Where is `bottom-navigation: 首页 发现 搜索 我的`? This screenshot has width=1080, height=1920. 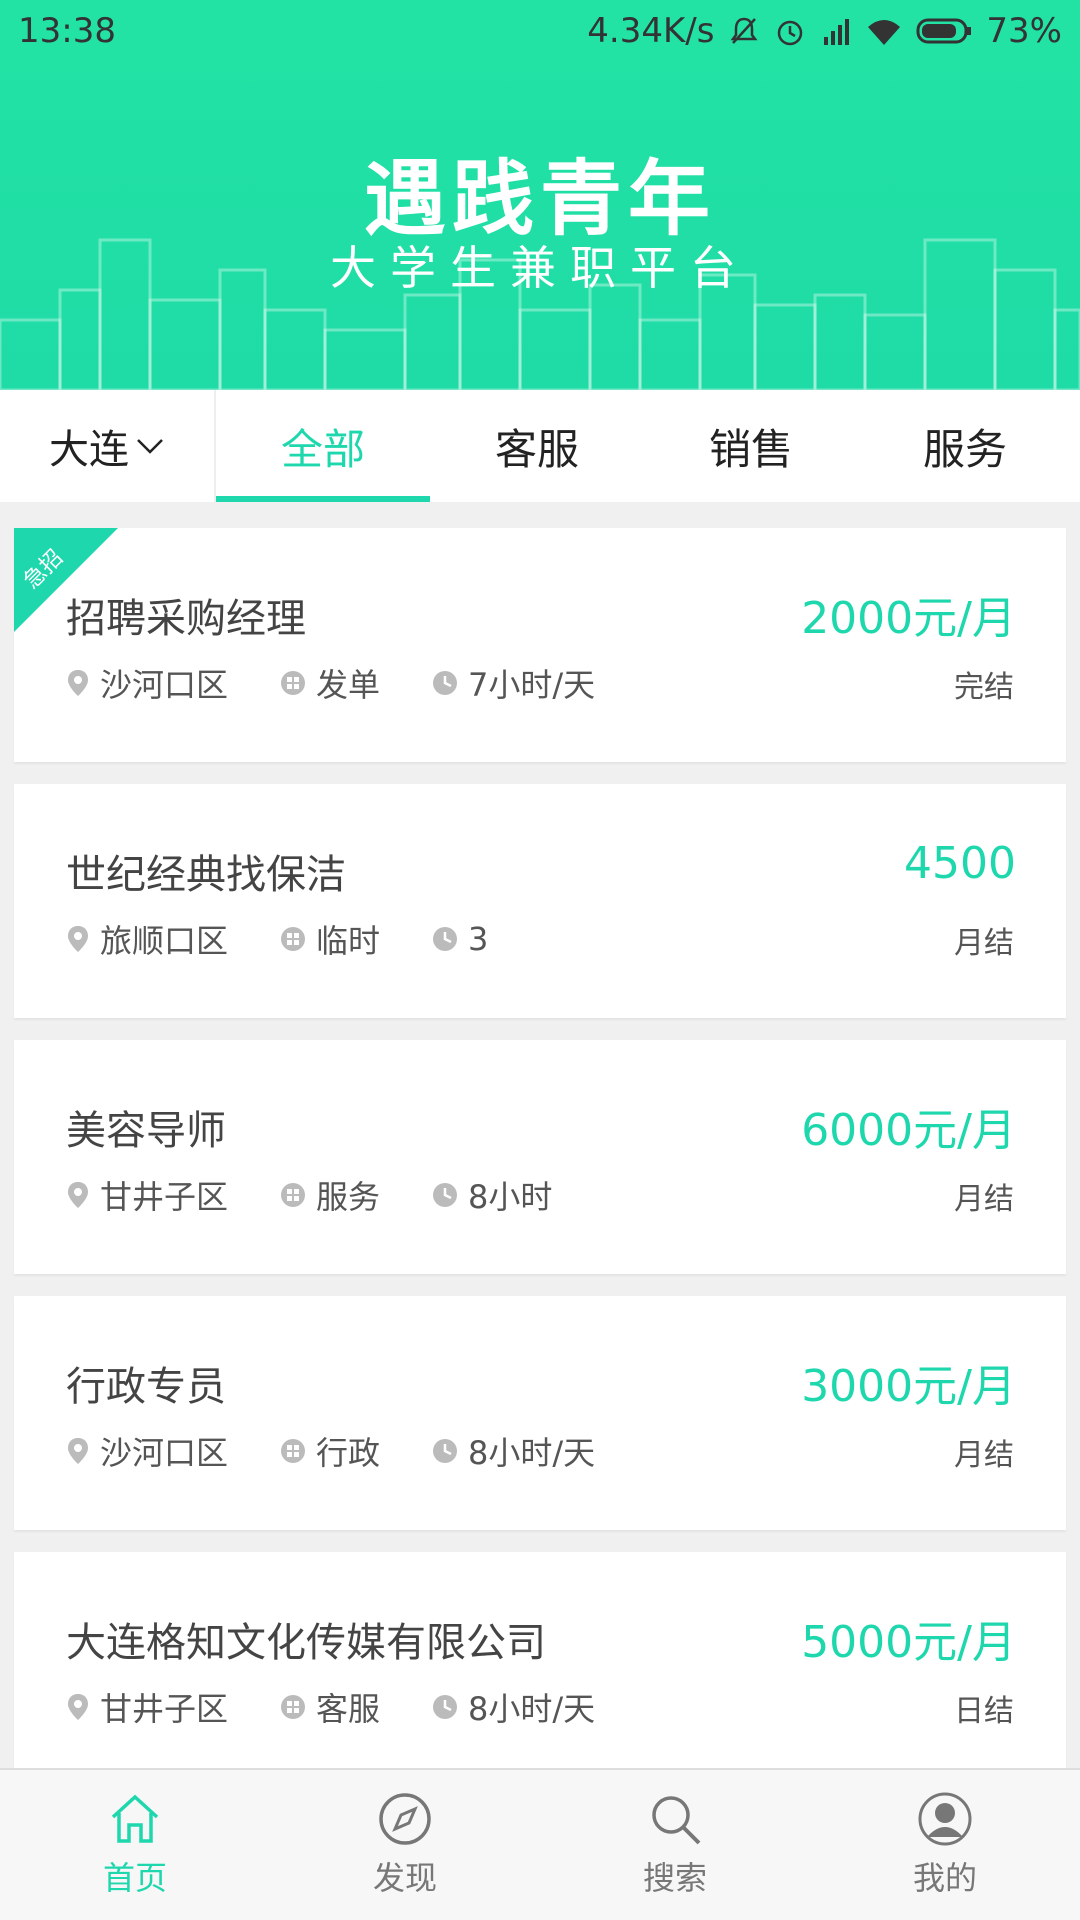 bottom-navigation: 首页 发现 搜索 我的 is located at coordinates (540, 1844).